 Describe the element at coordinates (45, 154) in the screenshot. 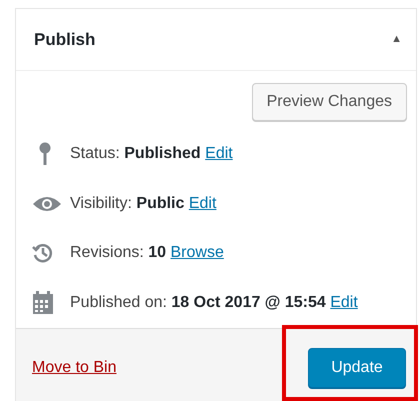

I see `pin-icon` at that location.